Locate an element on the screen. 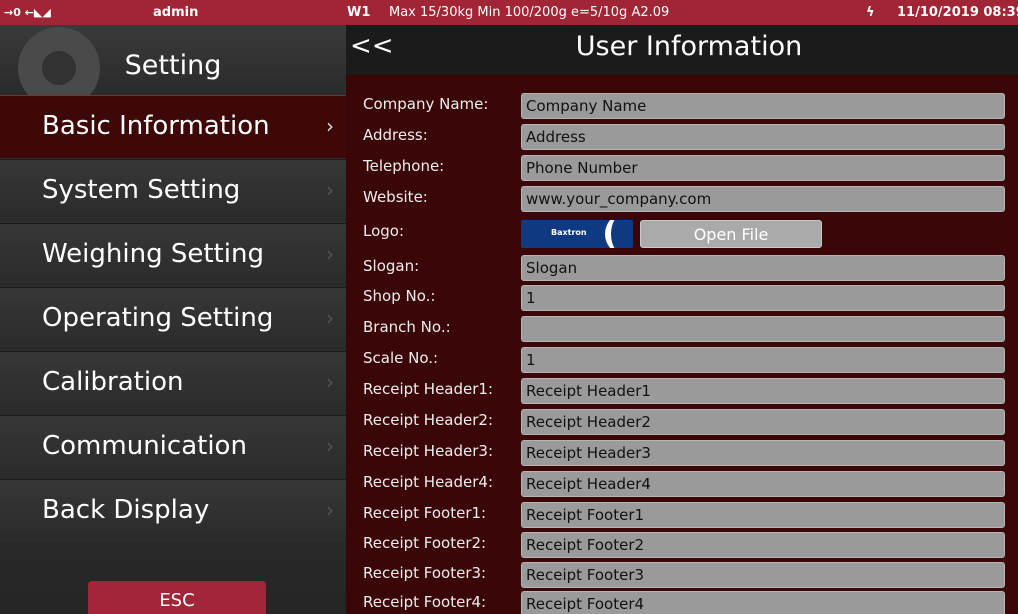 This screenshot has width=1018, height=614. address-input: Address is located at coordinates (763, 137).